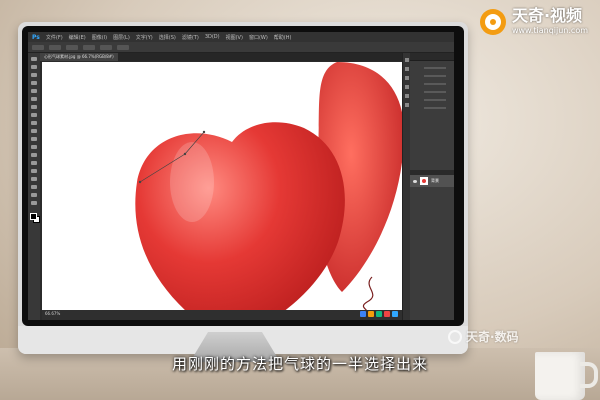  What do you see at coordinates (424, 181) in the screenshot?
I see `layer-thumbnail` at bounding box center [424, 181].